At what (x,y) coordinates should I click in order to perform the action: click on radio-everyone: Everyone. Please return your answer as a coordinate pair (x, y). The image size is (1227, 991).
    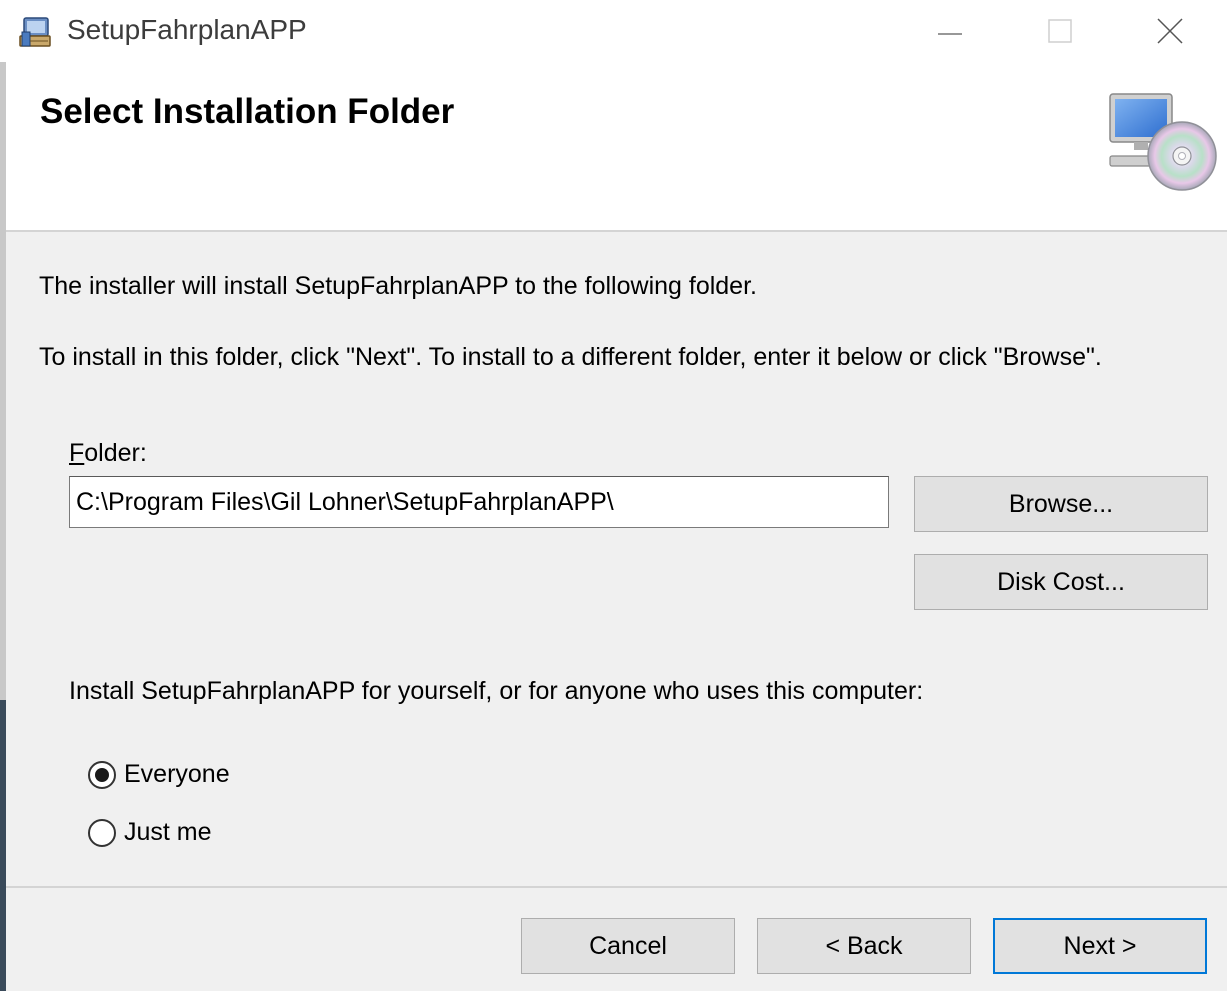
    Looking at the image, I should click on (159, 774).